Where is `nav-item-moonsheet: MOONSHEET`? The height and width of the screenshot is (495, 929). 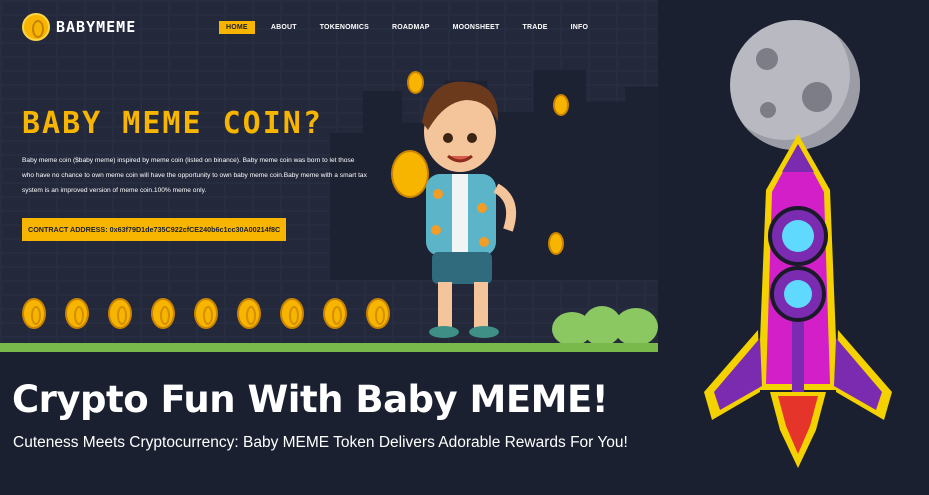 nav-item-moonsheet: MOONSHEET is located at coordinates (476, 27).